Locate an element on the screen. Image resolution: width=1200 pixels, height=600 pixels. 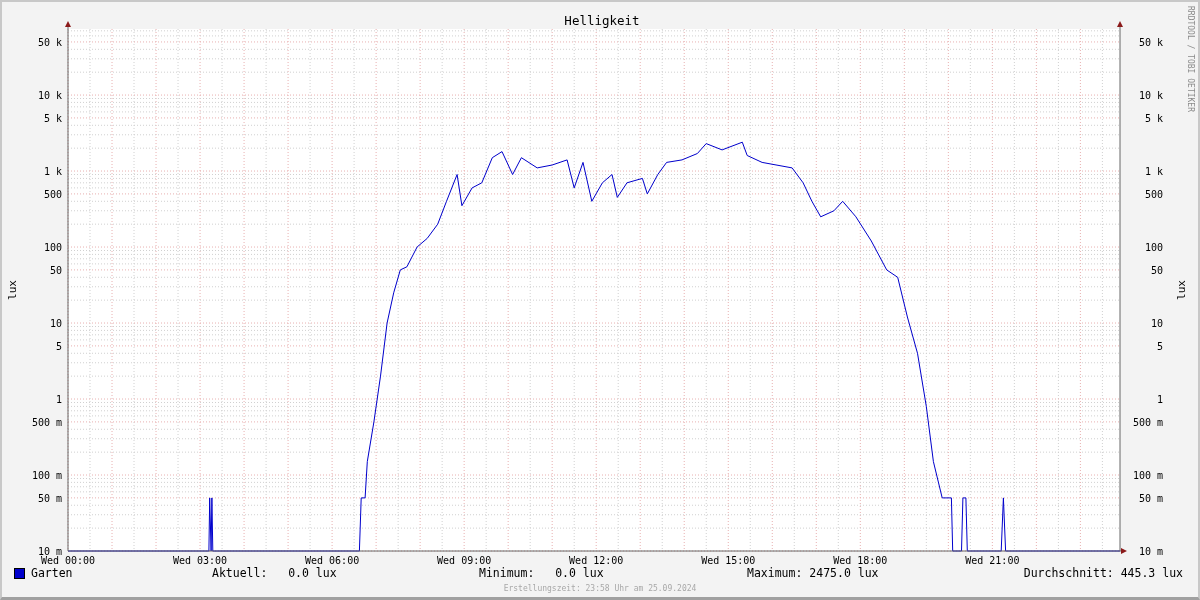
stat-text: Durchschnitt: 445.3 lux is located at coordinates (1103, 573).